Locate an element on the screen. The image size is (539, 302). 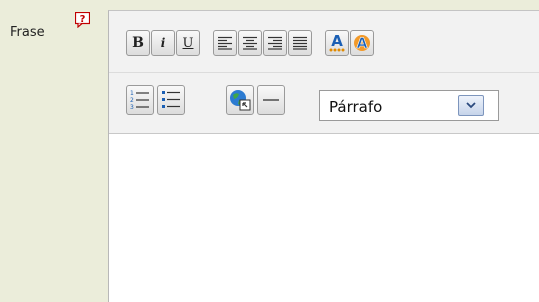
text-color-button: A is located at coordinates (337, 43).